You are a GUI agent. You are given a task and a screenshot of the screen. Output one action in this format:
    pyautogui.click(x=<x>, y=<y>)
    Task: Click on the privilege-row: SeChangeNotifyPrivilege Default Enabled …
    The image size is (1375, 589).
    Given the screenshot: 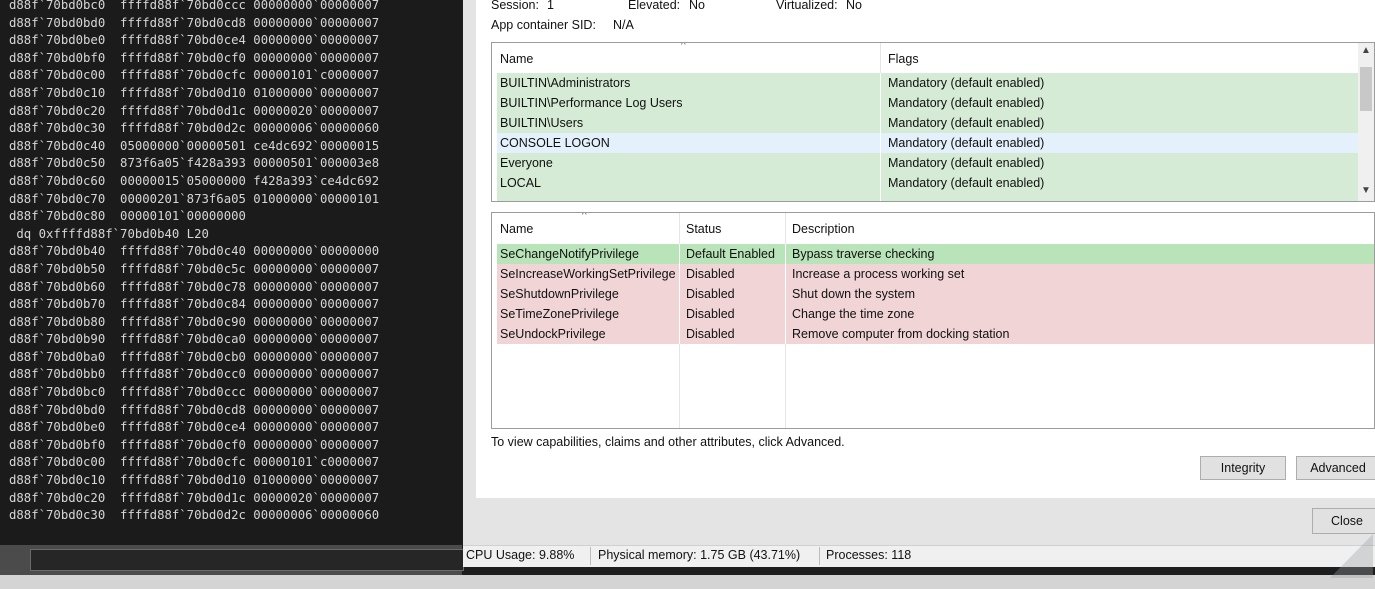 What is the action you would take?
    pyautogui.click(x=935, y=254)
    